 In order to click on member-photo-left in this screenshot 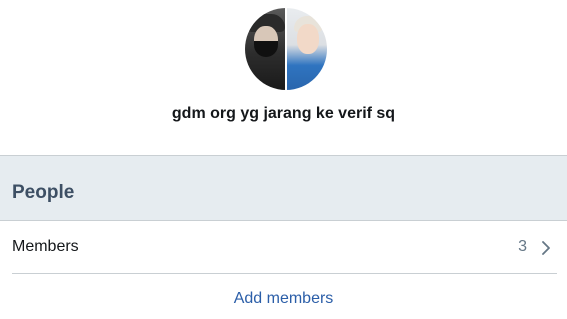, I will do `click(265, 49)`.